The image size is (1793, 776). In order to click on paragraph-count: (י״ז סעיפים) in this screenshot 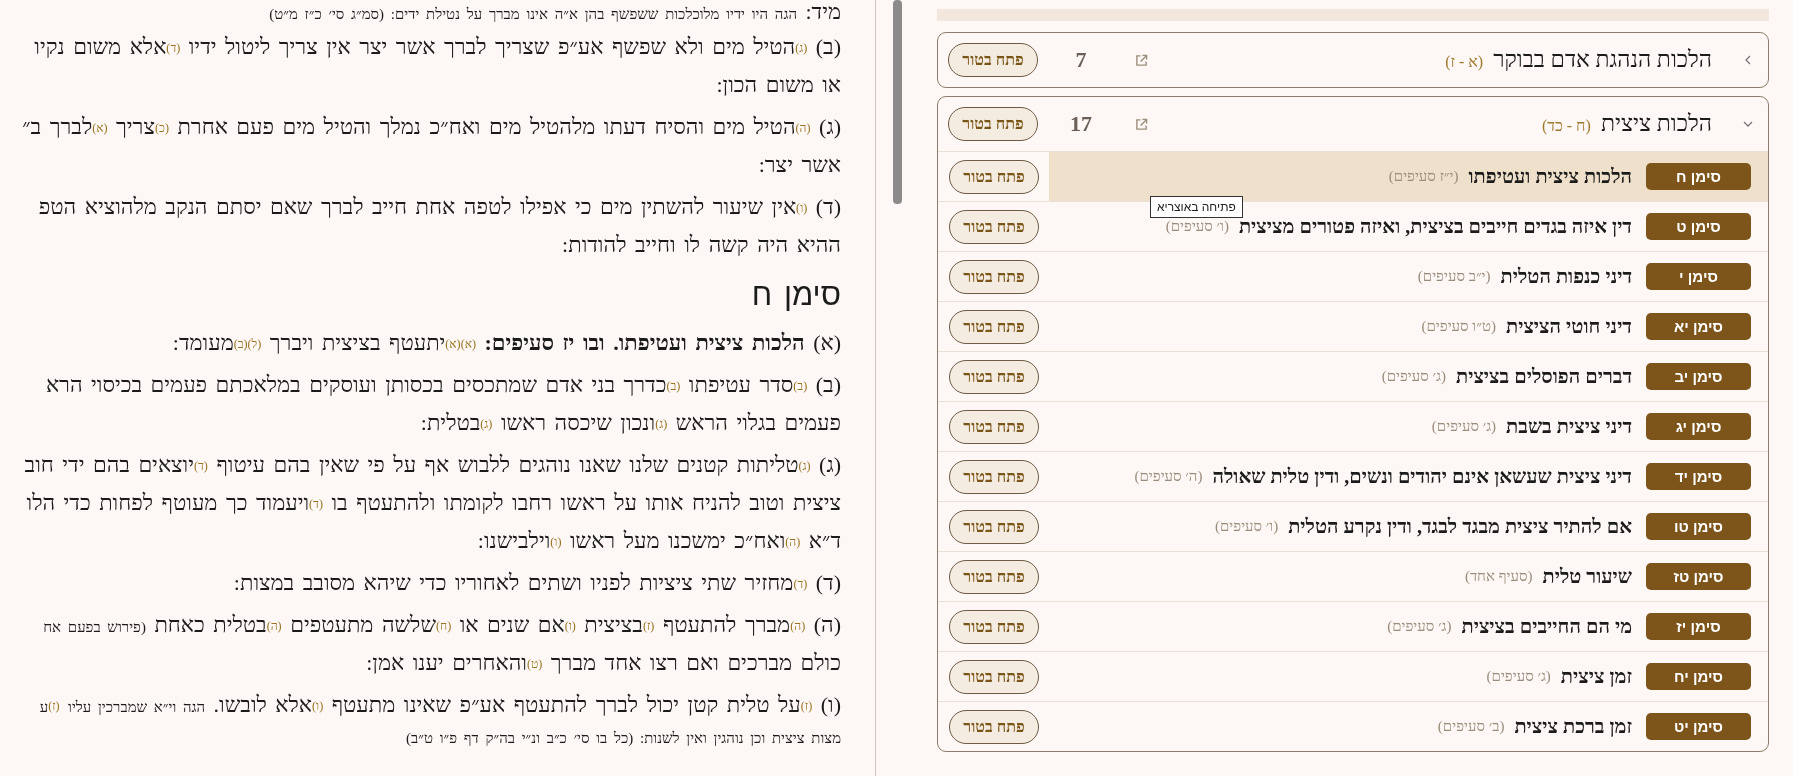, I will do `click(1423, 176)`.